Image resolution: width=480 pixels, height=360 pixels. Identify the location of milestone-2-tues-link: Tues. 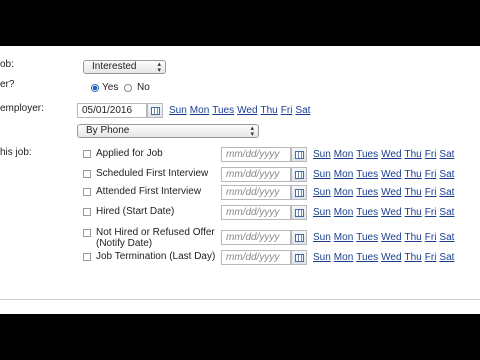
(367, 192).